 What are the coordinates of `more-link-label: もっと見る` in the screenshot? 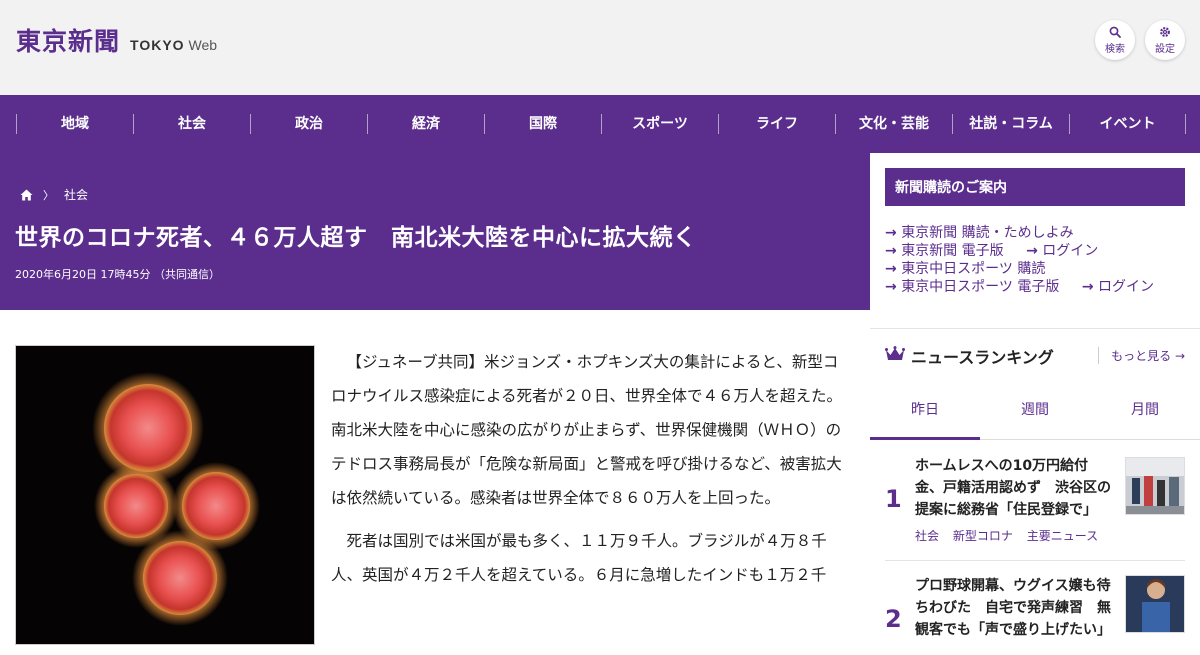 It's located at (1141, 356).